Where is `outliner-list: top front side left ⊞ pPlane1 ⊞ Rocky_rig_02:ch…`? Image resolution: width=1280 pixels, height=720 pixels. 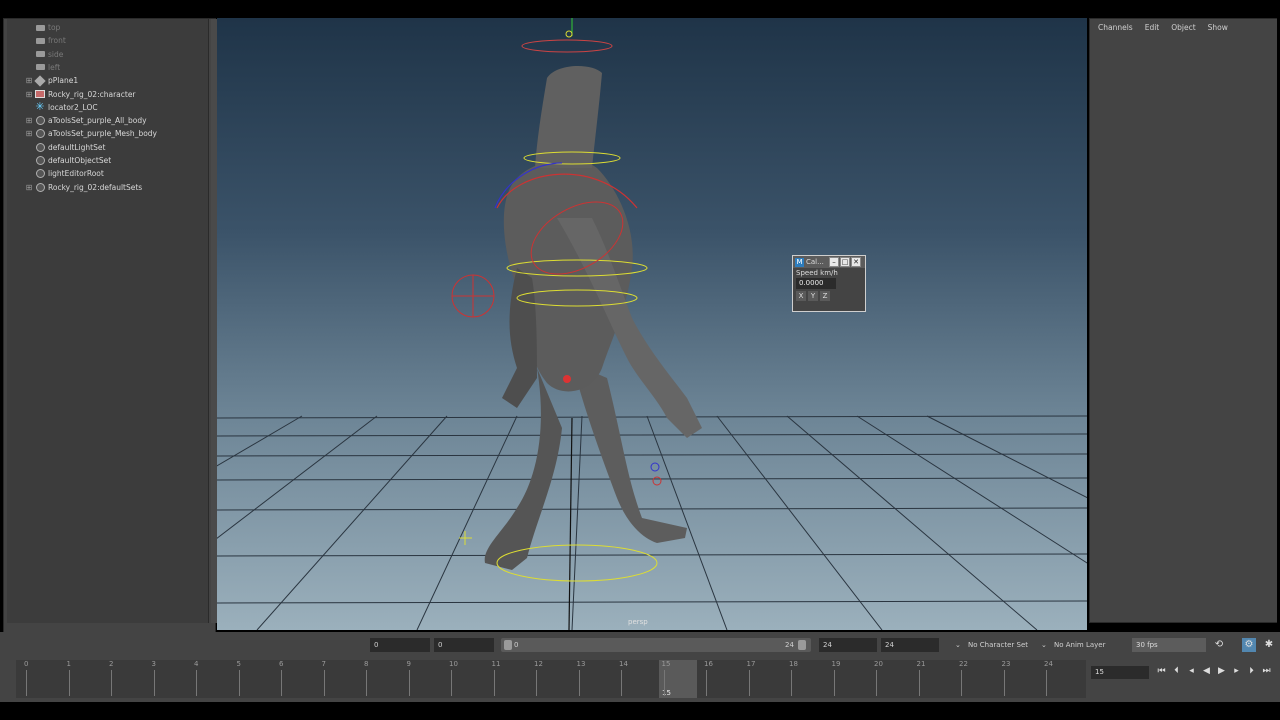 outliner-list: top front side left ⊞ pPlane1 ⊞ Rocky_rig_02:ch… is located at coordinates (108, 321).